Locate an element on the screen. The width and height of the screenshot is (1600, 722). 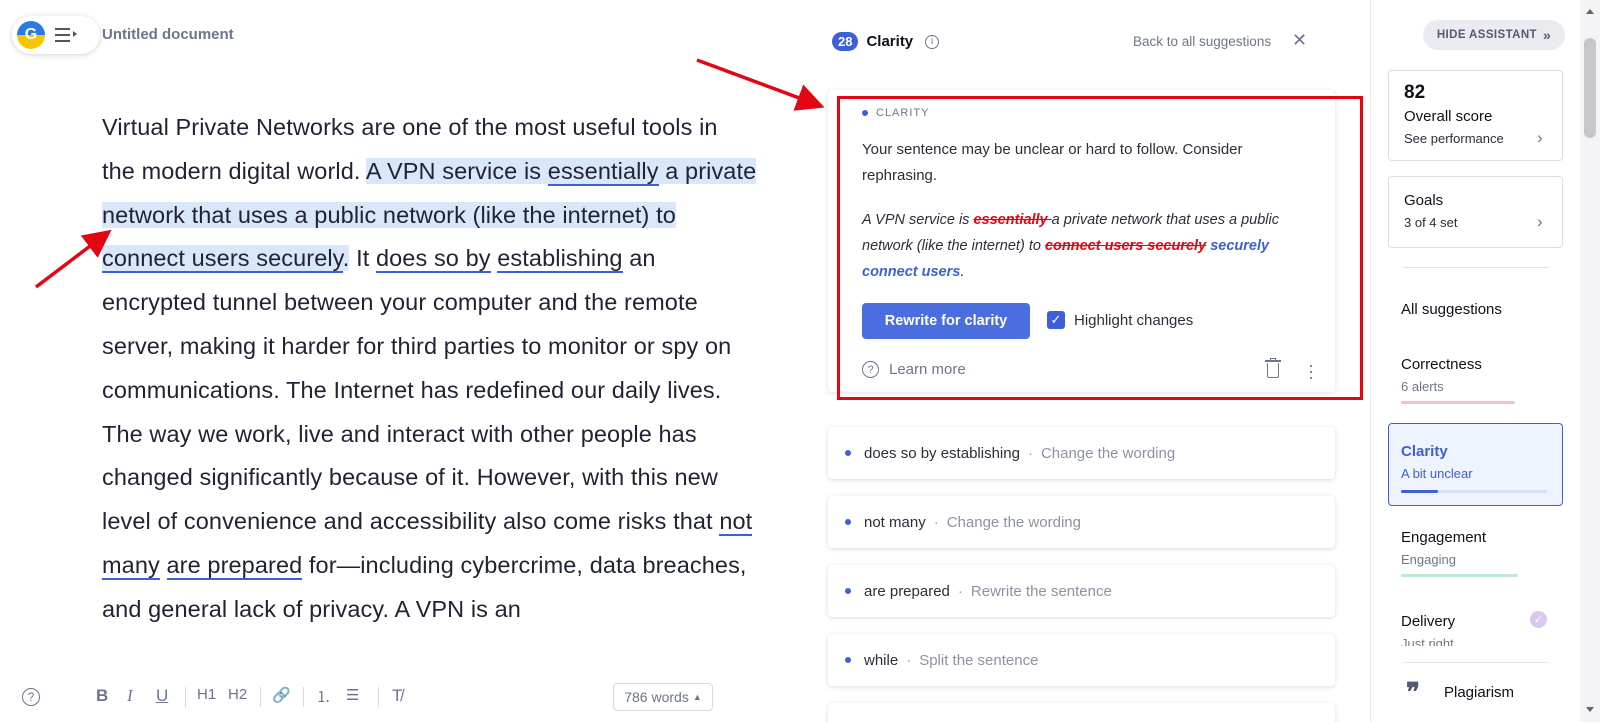
quote-icon: ❞ is located at coordinates (1413, 693).